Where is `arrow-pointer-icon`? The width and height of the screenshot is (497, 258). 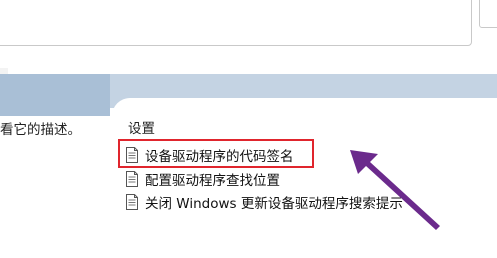
arrow-pointer-icon is located at coordinates (395, 190).